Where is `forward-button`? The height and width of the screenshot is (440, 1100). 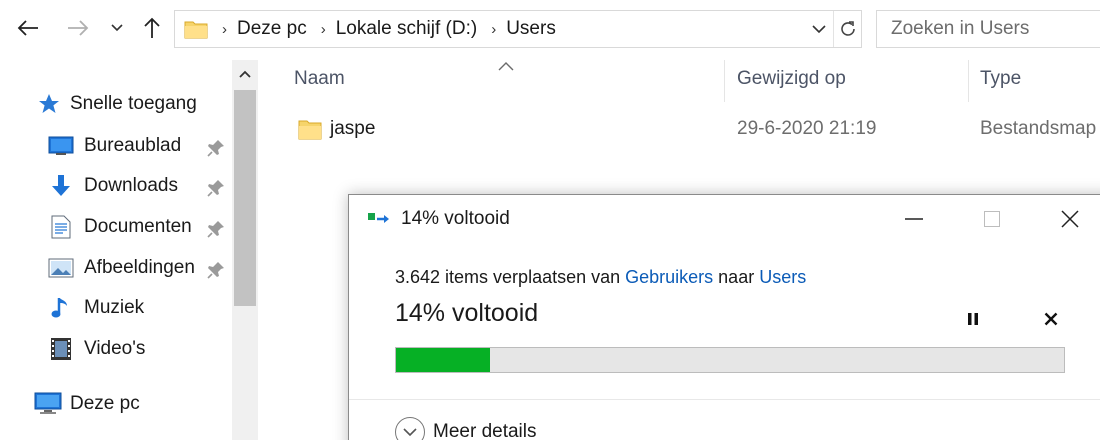 forward-button is located at coordinates (78, 28).